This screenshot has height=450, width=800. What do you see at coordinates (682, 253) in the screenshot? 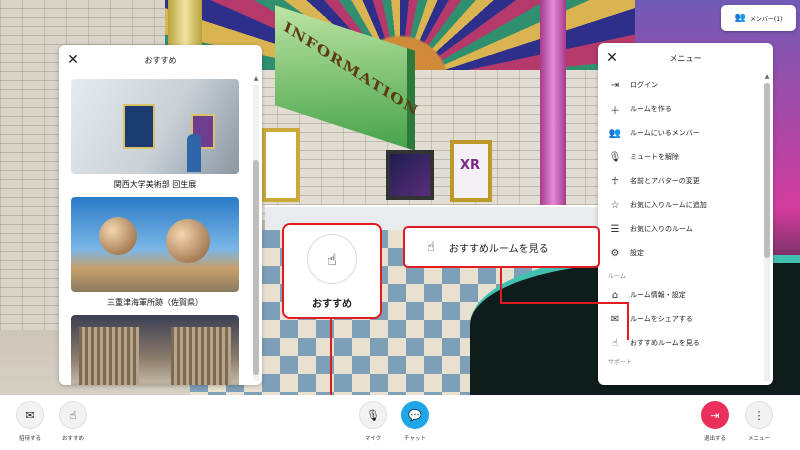
I see `menu-item-settings: ⚙ 設定` at bounding box center [682, 253].